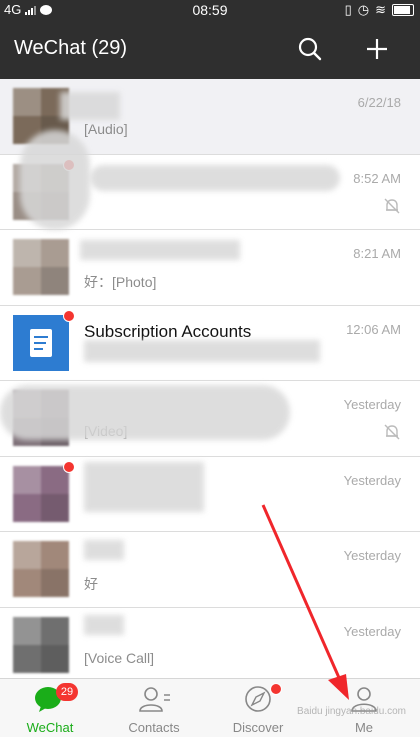  Describe the element at coordinates (210, 645) in the screenshot. I see `chat-row: [Voice Call] Yesterday` at that location.